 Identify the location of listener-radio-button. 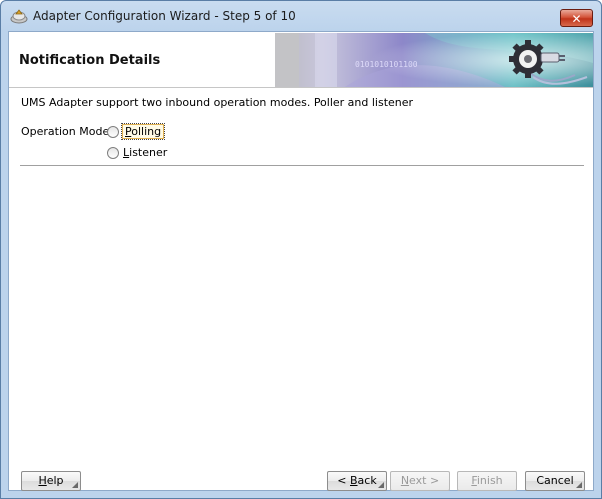
(113, 152).